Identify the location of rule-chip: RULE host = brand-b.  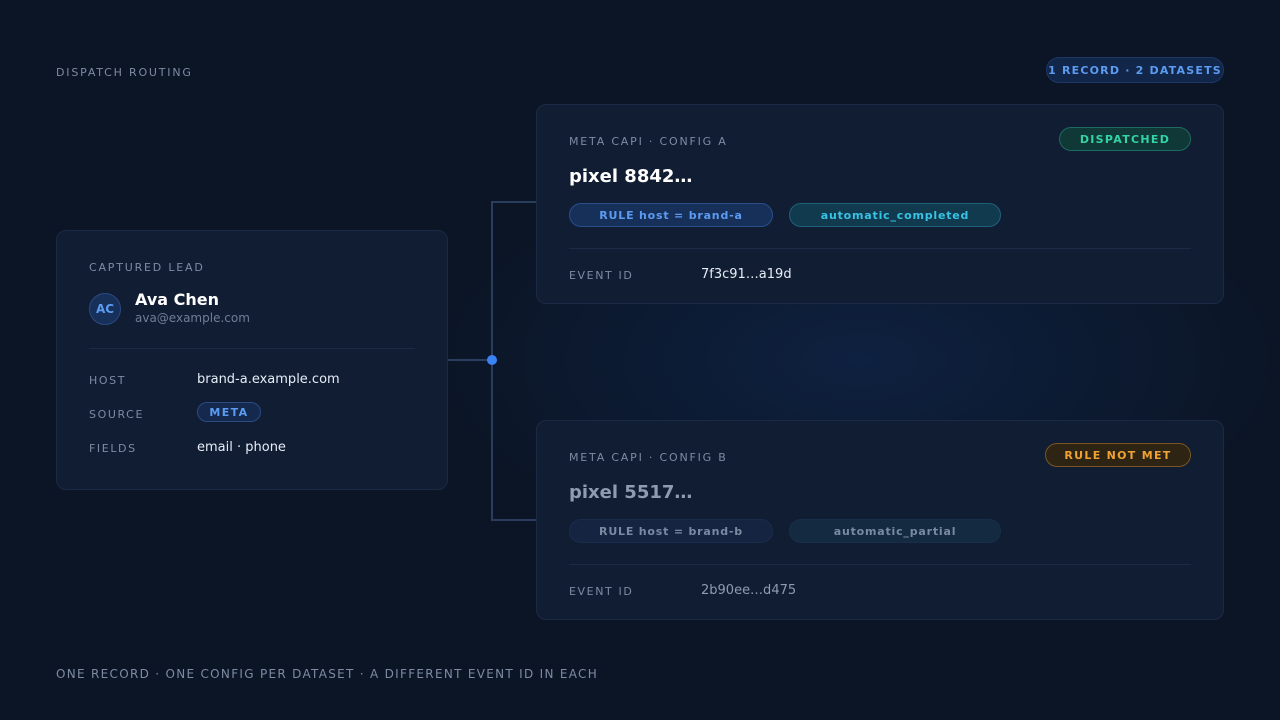
(671, 531).